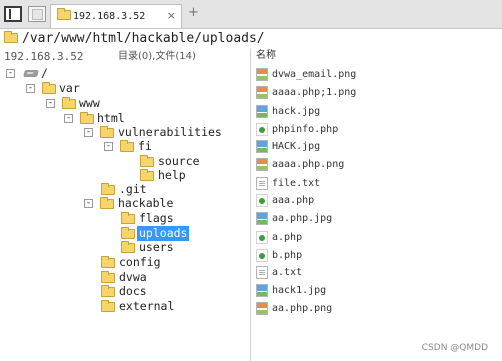 This screenshot has height=361, width=502. Describe the element at coordinates (170, 132) in the screenshot. I see `tree-node-label: vulnerabilities` at that location.